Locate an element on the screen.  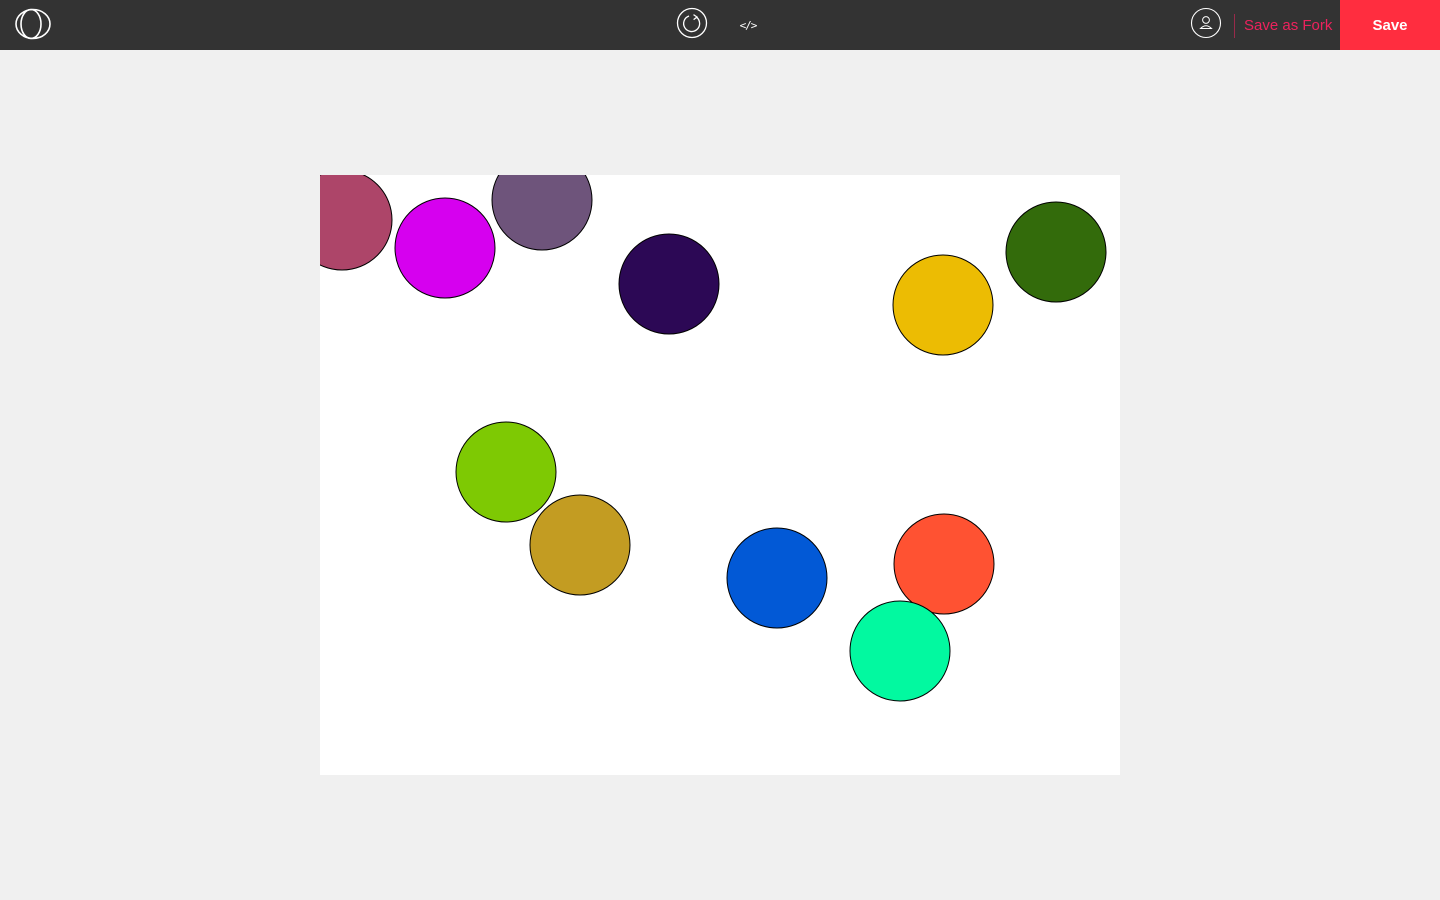
code-icon: </> is located at coordinates (748, 25).